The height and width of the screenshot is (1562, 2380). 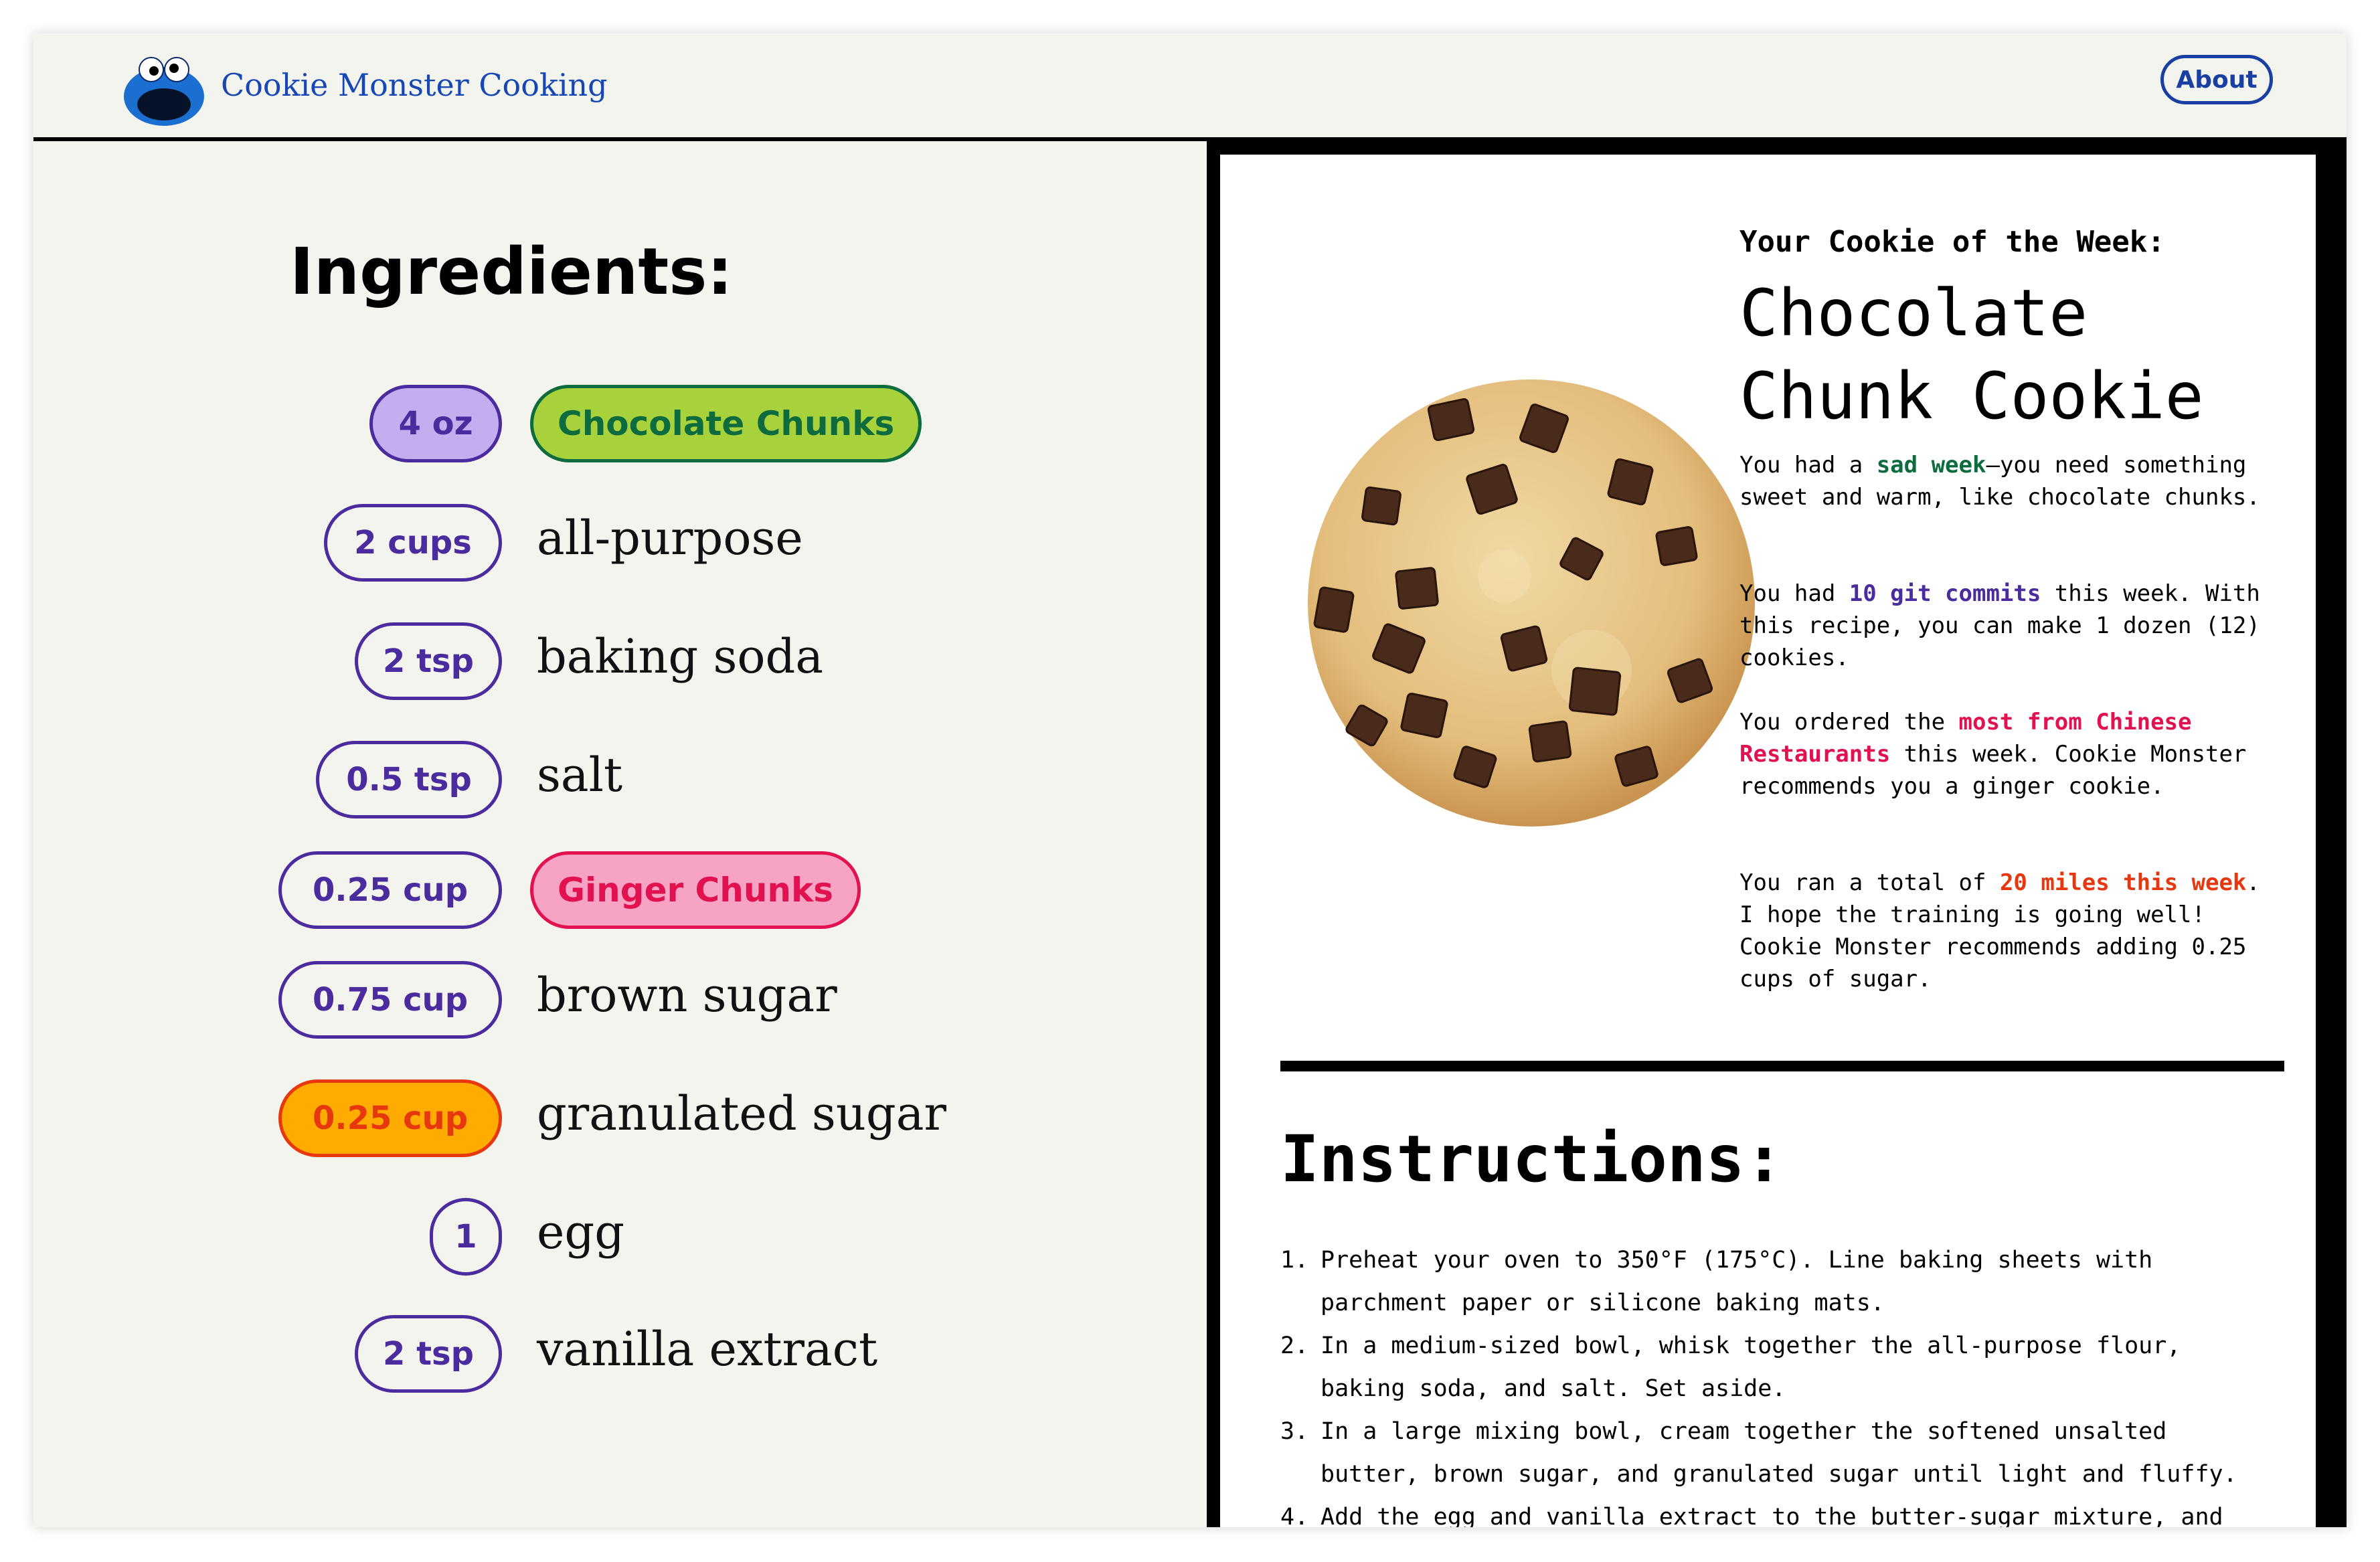 I want to click on step-number: 4., so click(x=1295, y=1515).